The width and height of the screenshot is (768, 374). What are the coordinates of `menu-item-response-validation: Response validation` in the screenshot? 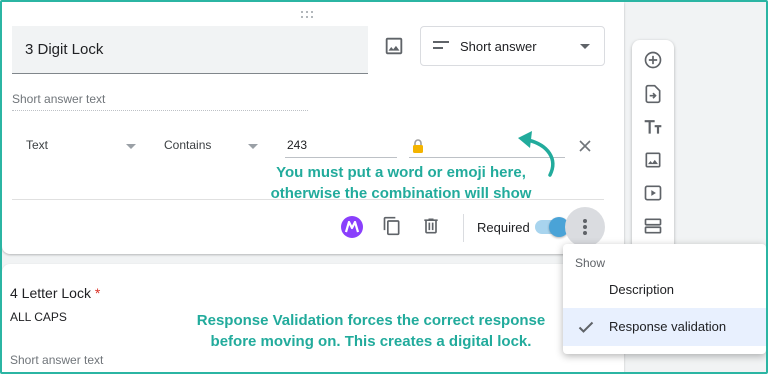 It's located at (664, 327).